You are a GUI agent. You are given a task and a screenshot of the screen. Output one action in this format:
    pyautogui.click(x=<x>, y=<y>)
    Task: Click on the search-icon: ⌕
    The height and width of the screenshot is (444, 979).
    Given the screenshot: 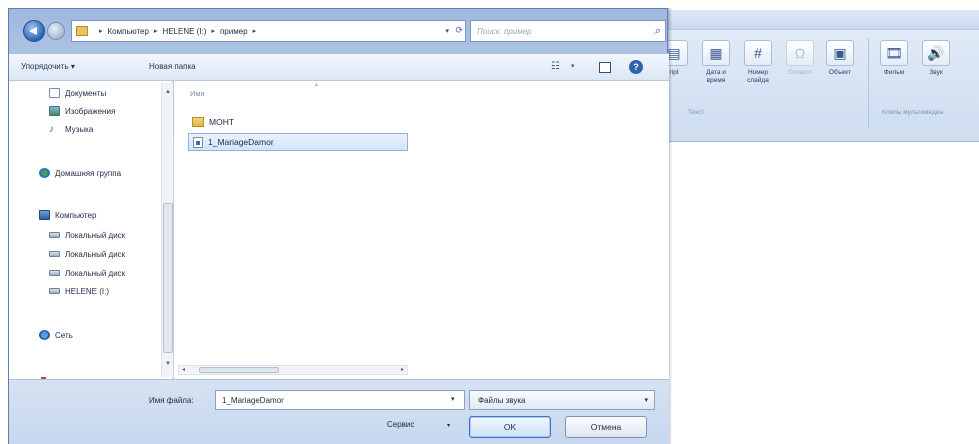 What is the action you would take?
    pyautogui.click(x=657, y=31)
    